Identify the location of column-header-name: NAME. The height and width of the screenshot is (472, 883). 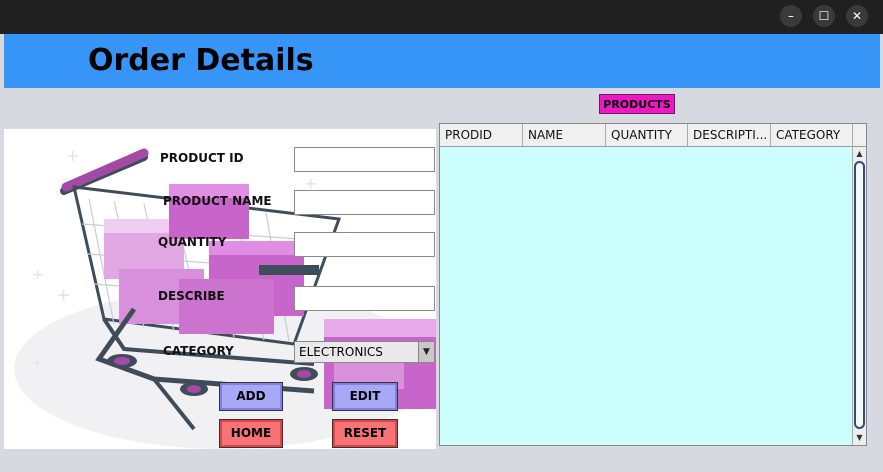
(564, 135).